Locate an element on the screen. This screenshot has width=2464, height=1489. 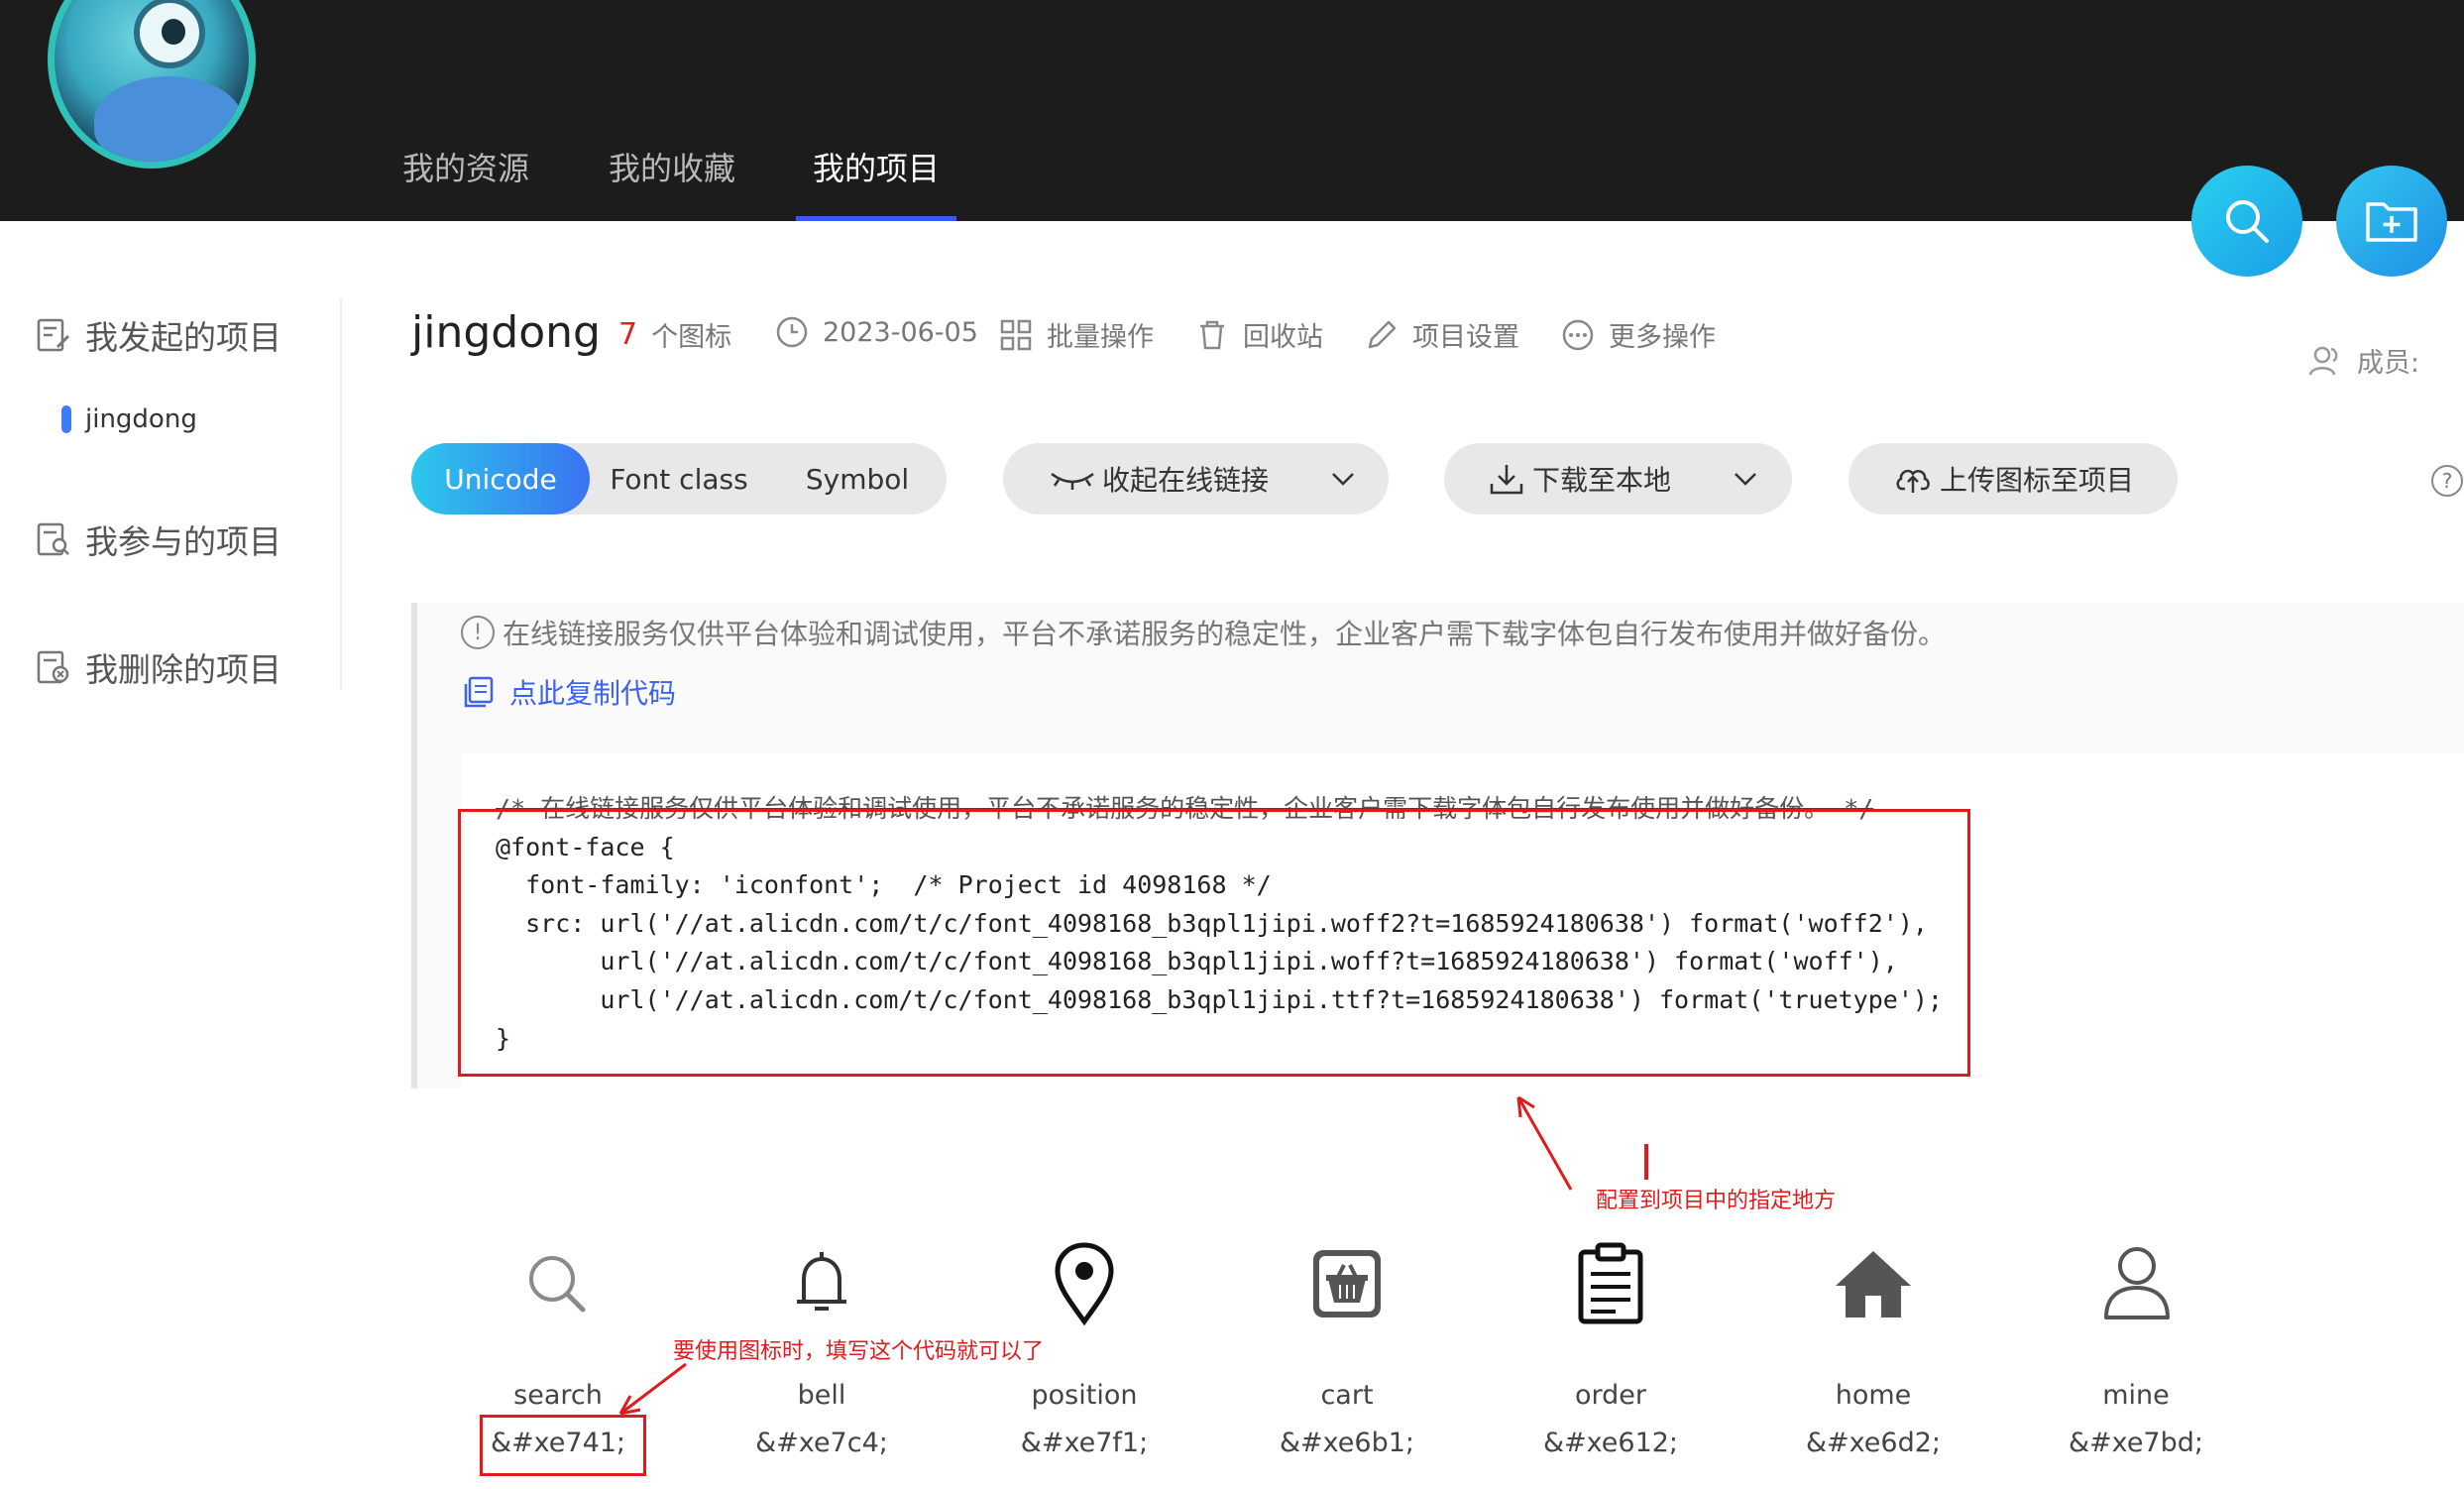
sidebar-sub-item-jingdong: jingdong is located at coordinates (129, 419).